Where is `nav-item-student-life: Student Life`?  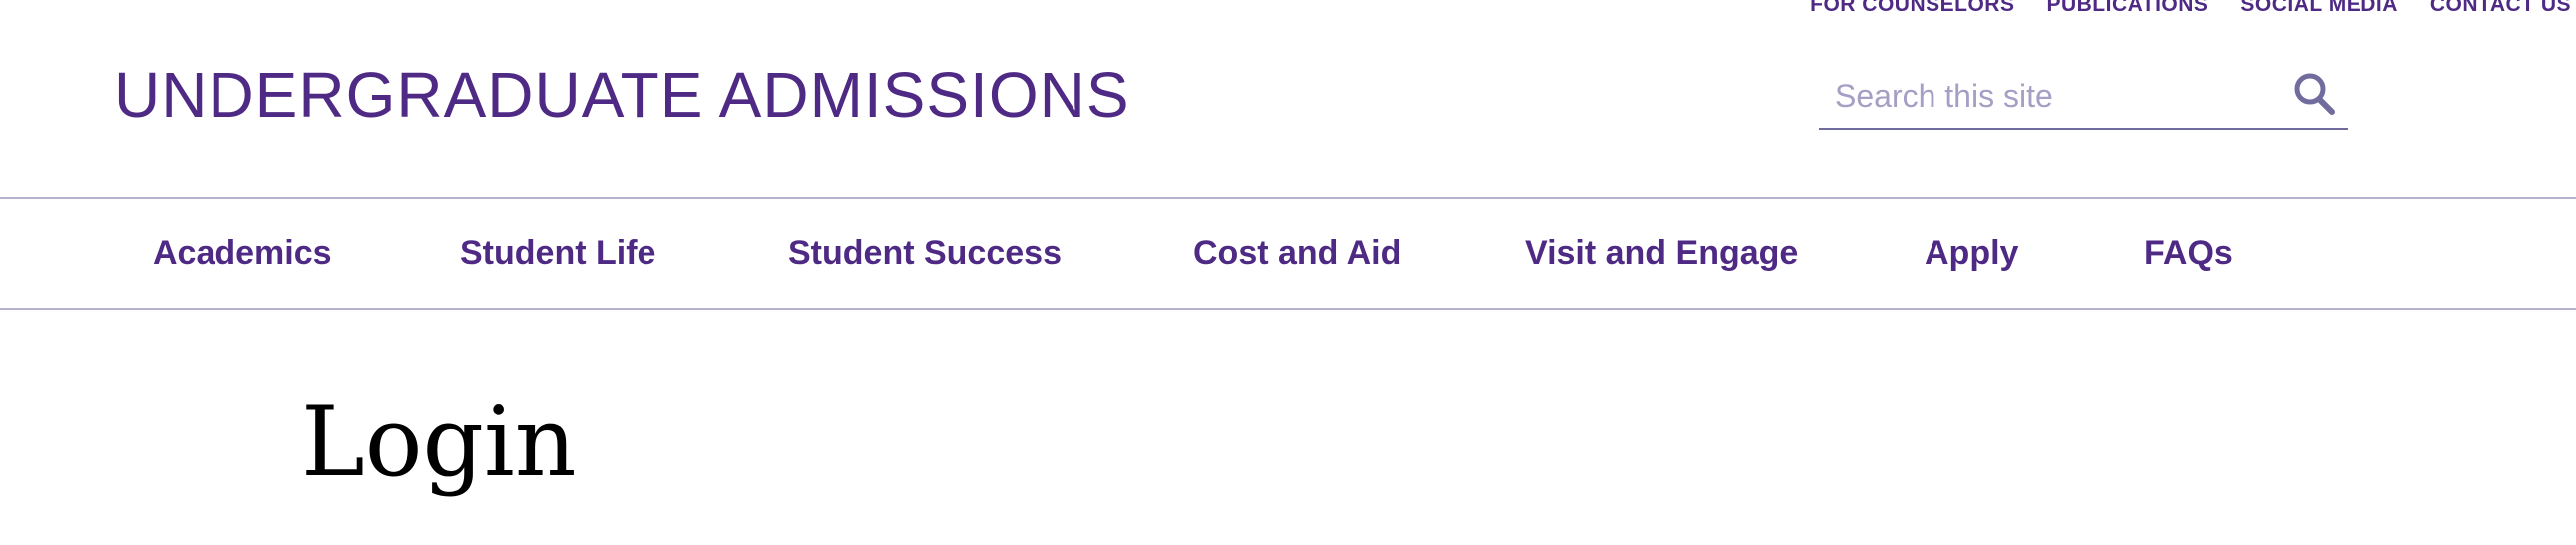
nav-item-student-life: Student Life is located at coordinates (558, 252).